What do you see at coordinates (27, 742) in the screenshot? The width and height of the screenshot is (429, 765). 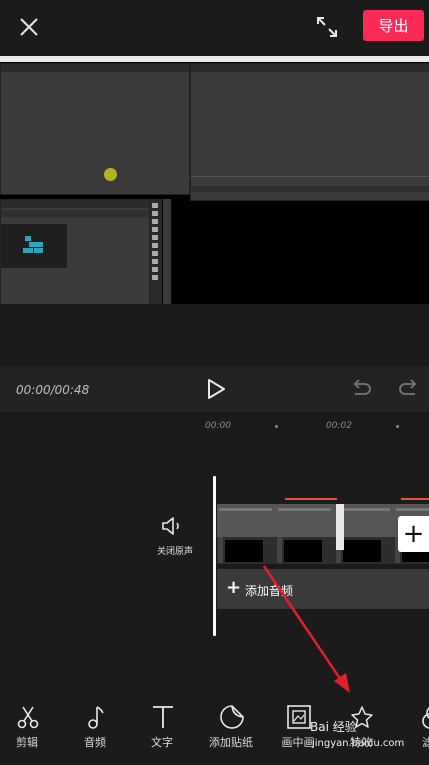 I see `tool-label: 剪辑` at bounding box center [27, 742].